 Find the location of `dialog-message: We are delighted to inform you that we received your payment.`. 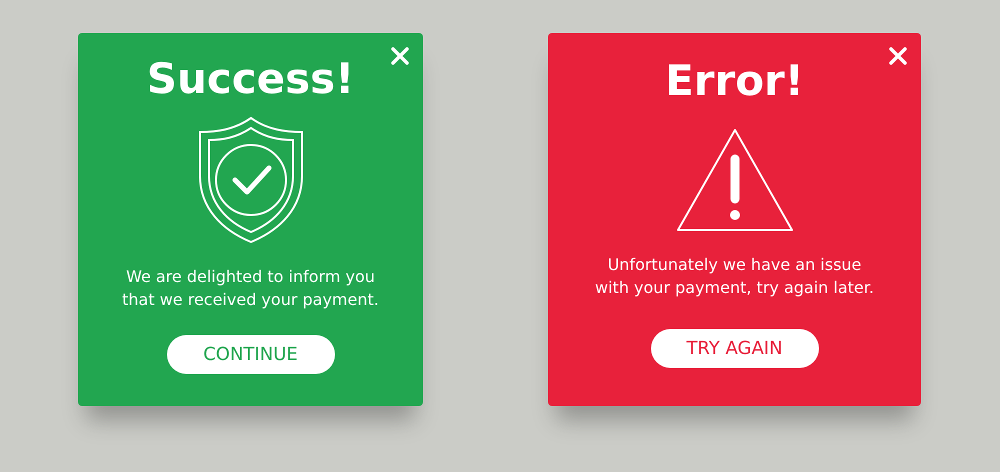

dialog-message: We are delighted to inform you that we received your payment. is located at coordinates (250, 288).